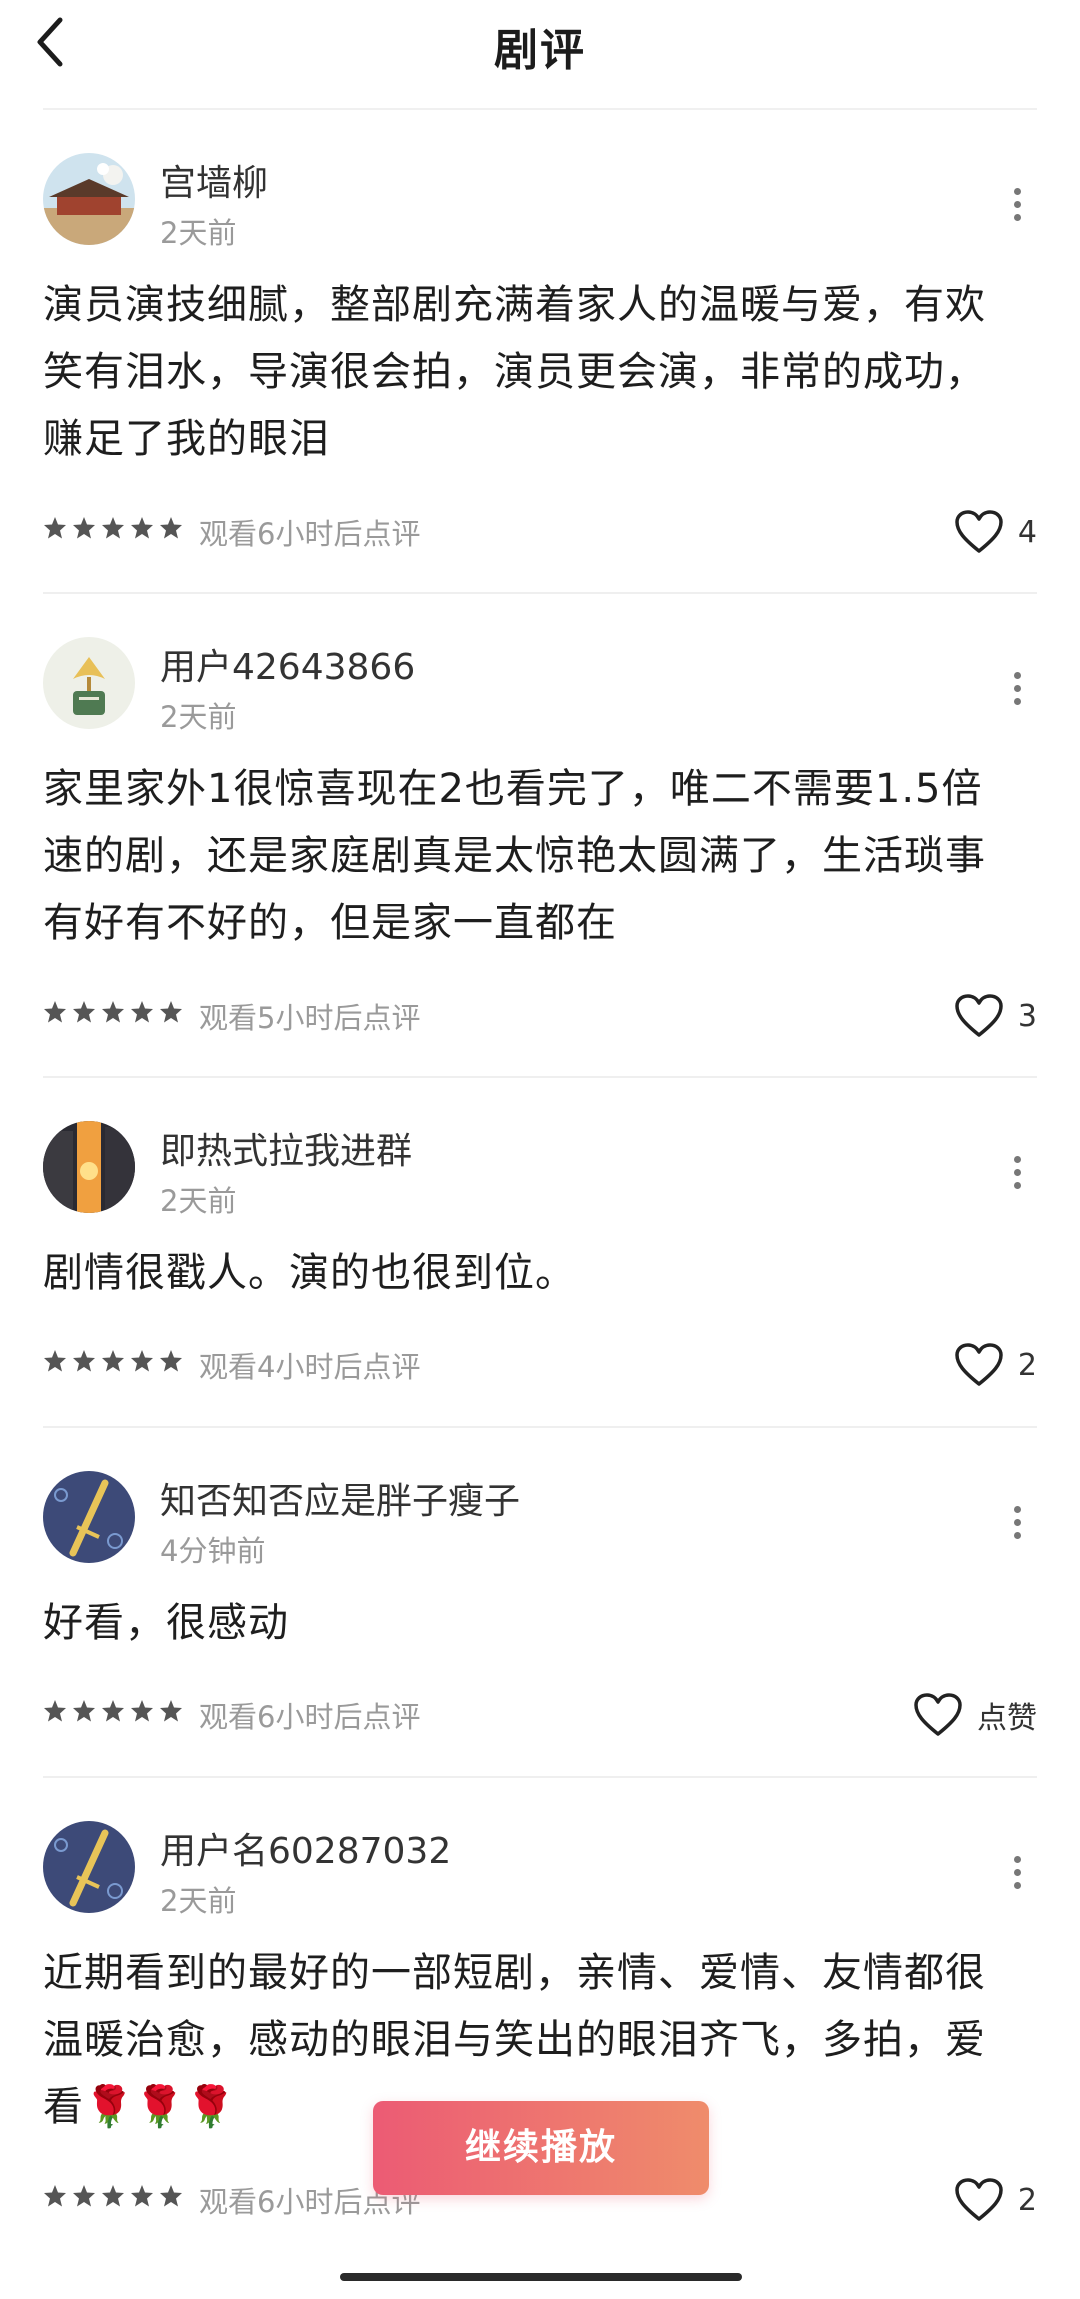 The height and width of the screenshot is (2299, 1080). I want to click on content-line: 演员演技细腻，整部剧充满着家人的温暖与爱，有欢, so click(514, 305).